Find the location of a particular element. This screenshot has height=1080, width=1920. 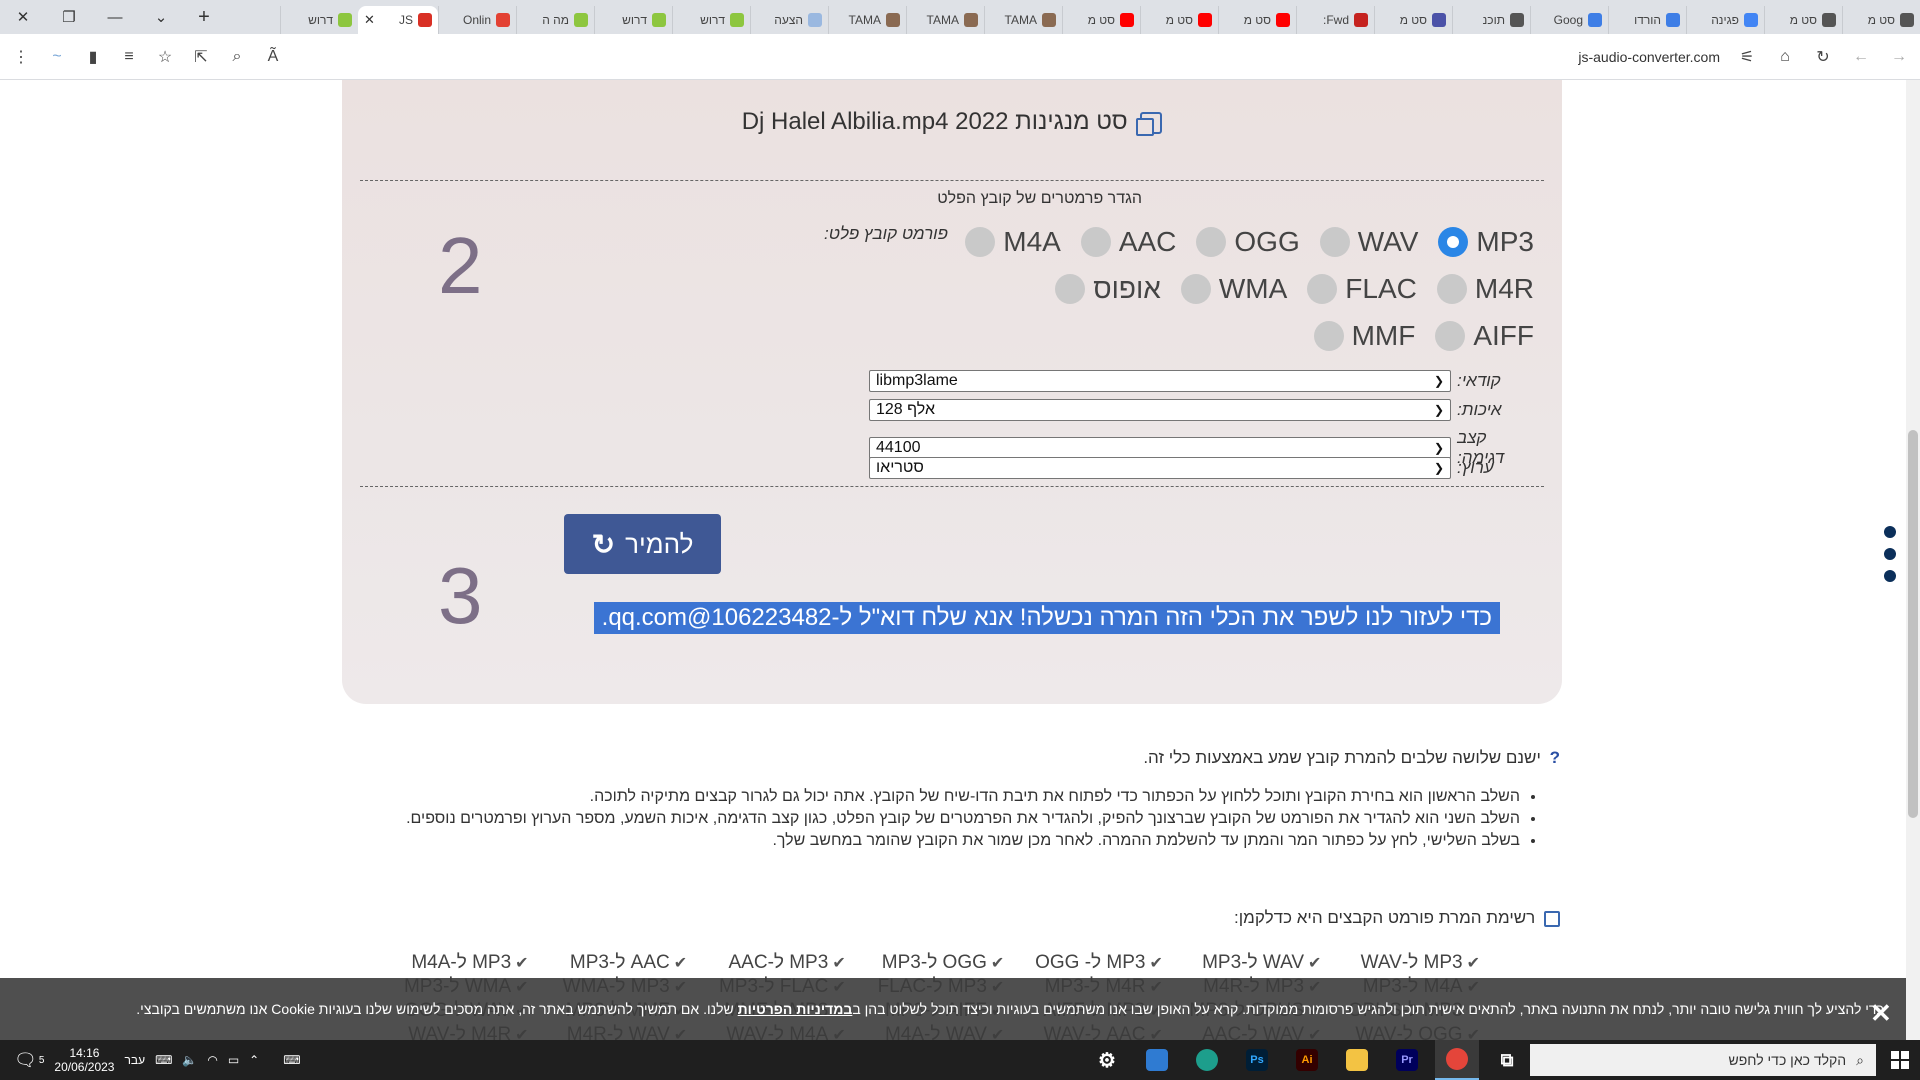

tab-item: פגינה is located at coordinates (1725, 20).